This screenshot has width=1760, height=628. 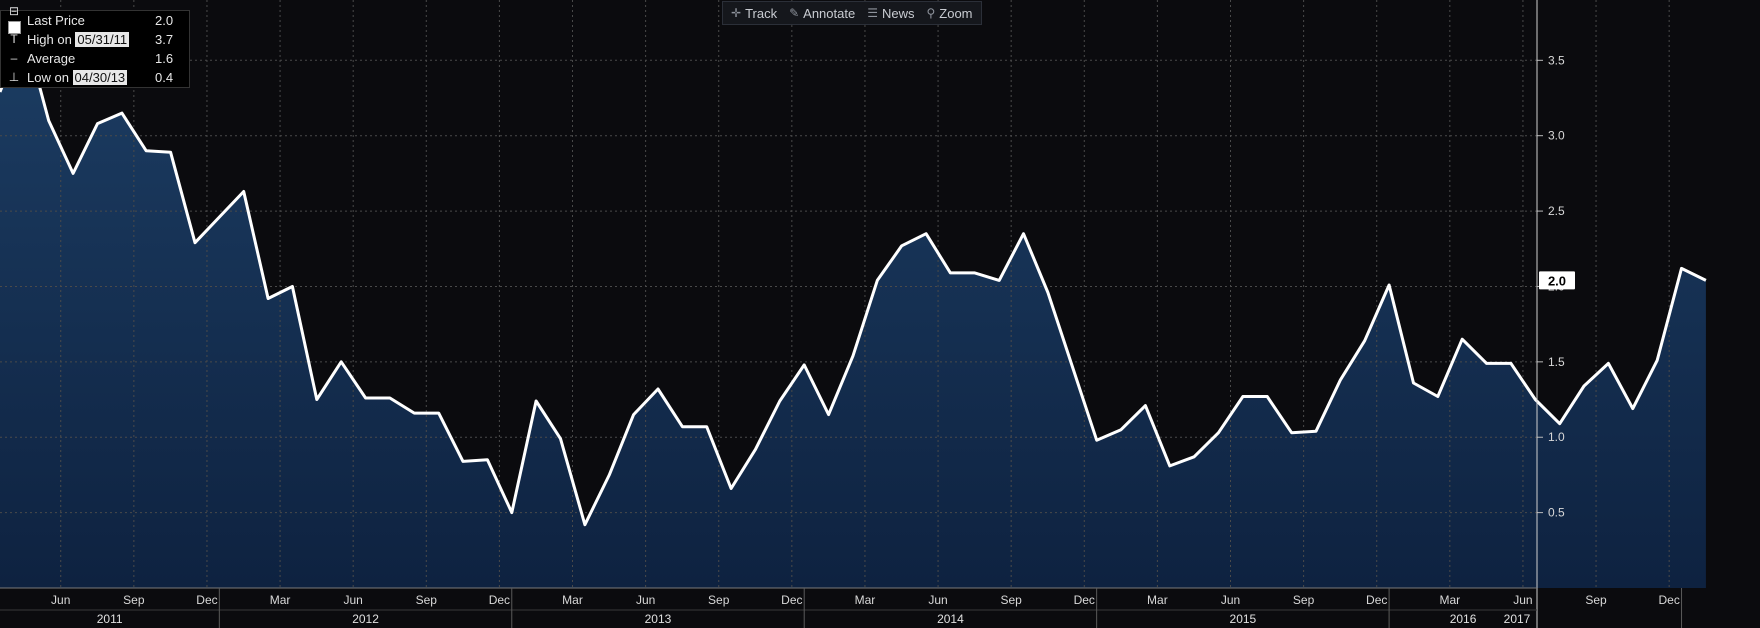 What do you see at coordinates (736, 13) in the screenshot?
I see `crosshair-icon: ✛` at bounding box center [736, 13].